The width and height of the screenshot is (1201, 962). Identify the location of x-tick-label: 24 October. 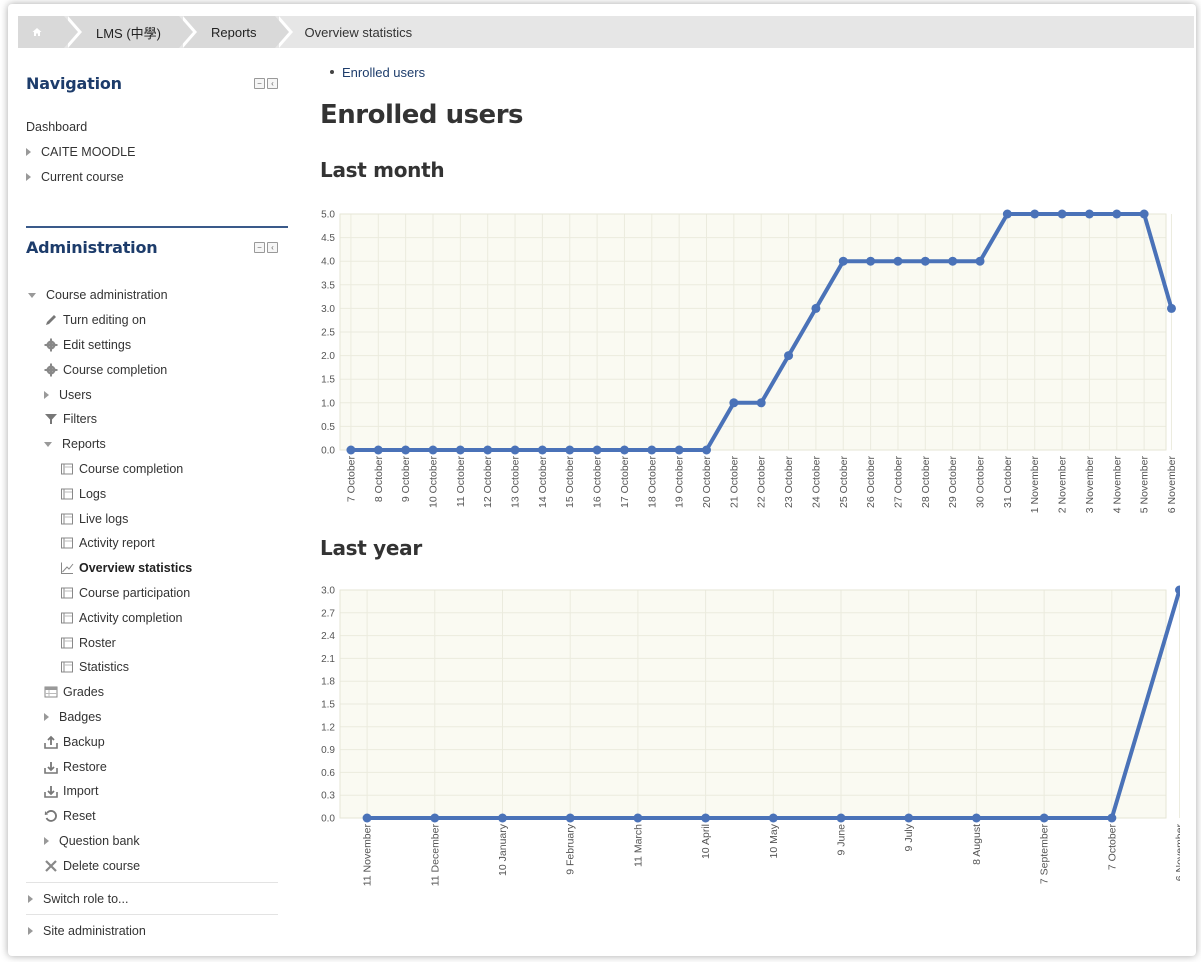
(816, 482).